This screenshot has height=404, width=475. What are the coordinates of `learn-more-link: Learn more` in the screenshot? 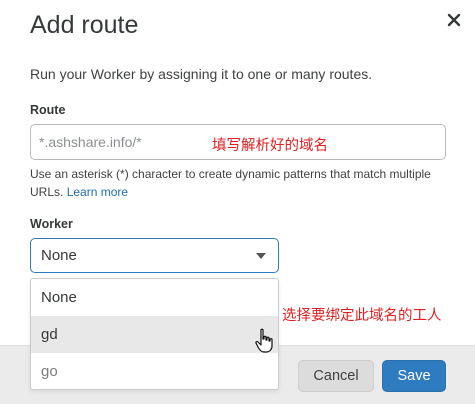 It's located at (97, 192).